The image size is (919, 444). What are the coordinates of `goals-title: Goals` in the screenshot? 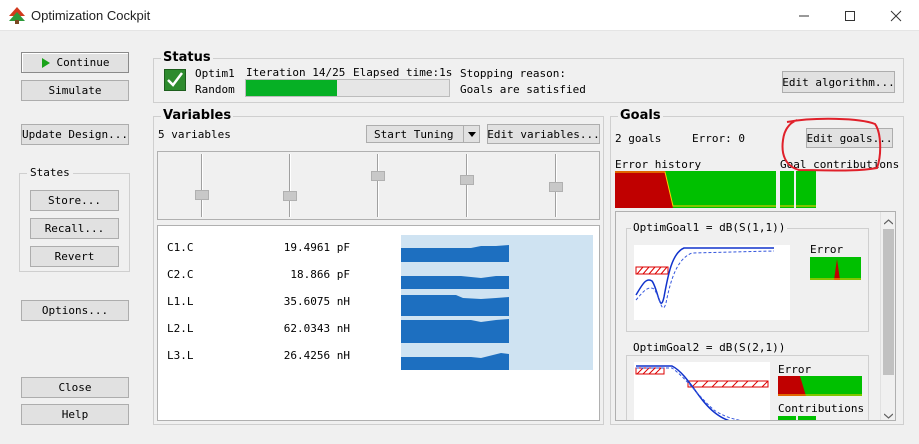 It's located at (640, 115).